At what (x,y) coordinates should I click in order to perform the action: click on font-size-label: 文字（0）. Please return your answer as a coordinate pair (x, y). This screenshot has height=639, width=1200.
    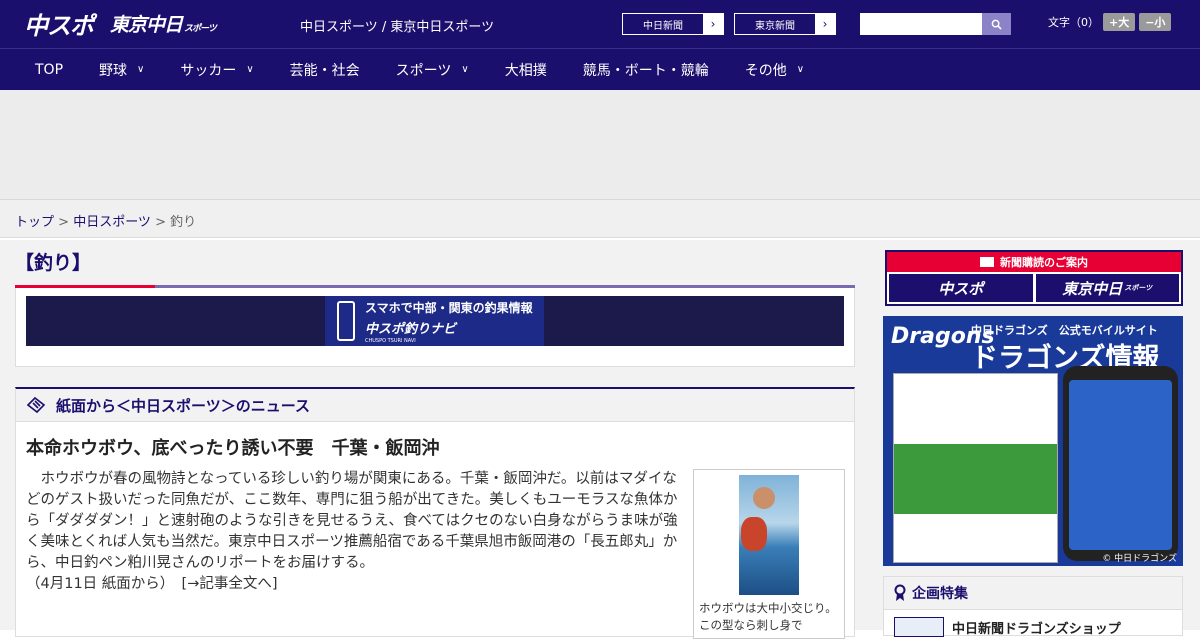
    Looking at the image, I should click on (1073, 22).